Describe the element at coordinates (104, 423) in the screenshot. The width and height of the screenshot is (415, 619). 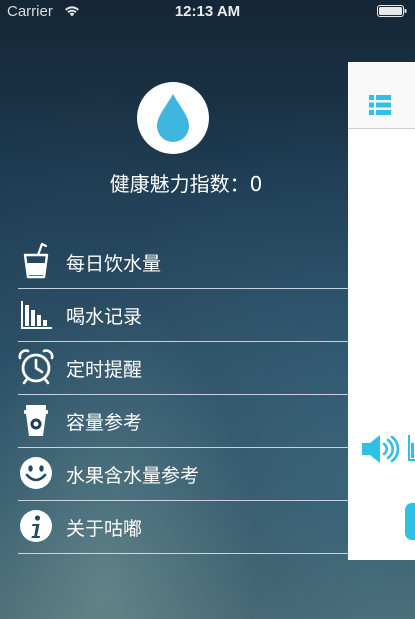
I see `menu-item-label: 容量参考` at that location.